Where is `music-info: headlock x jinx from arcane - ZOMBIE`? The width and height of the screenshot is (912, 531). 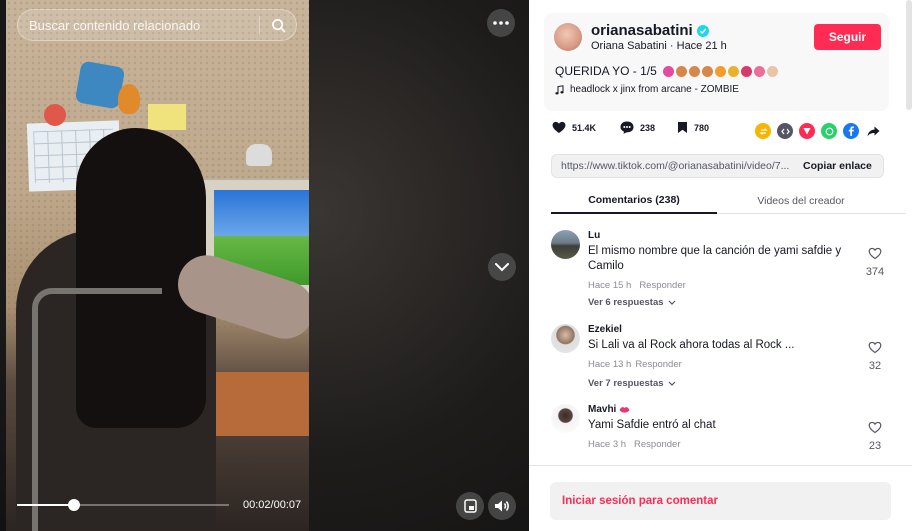
music-info: headlock x jinx from arcane - ZOMBIE is located at coordinates (647, 89).